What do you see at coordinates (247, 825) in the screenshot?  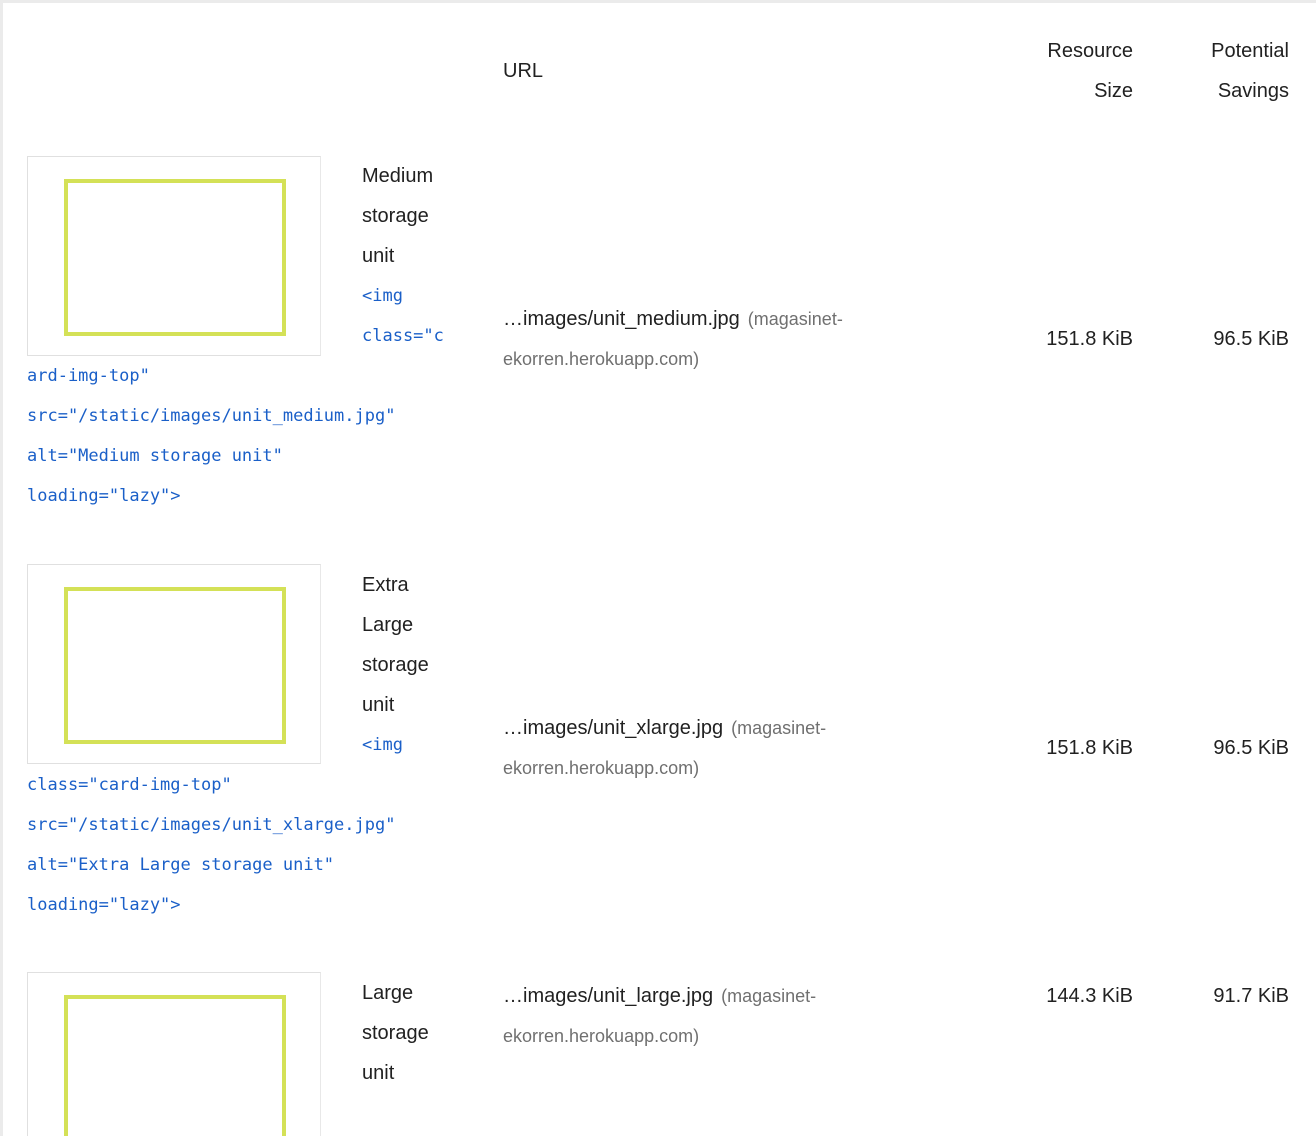 I see `node-snippet-line: src="/static/images/unit_xlarge.jpg"` at bounding box center [247, 825].